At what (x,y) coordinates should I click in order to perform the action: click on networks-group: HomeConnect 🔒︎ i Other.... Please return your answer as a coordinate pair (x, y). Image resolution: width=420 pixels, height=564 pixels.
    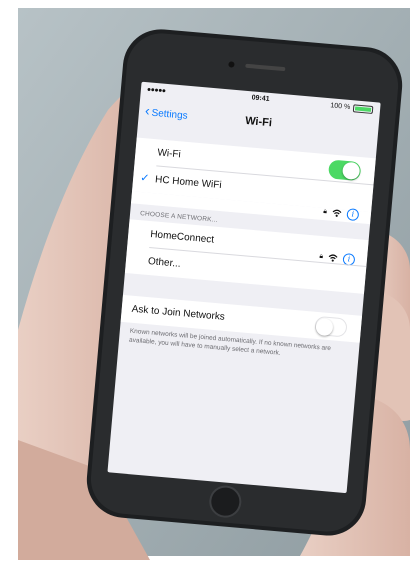
    Looking at the image, I should click on (246, 256).